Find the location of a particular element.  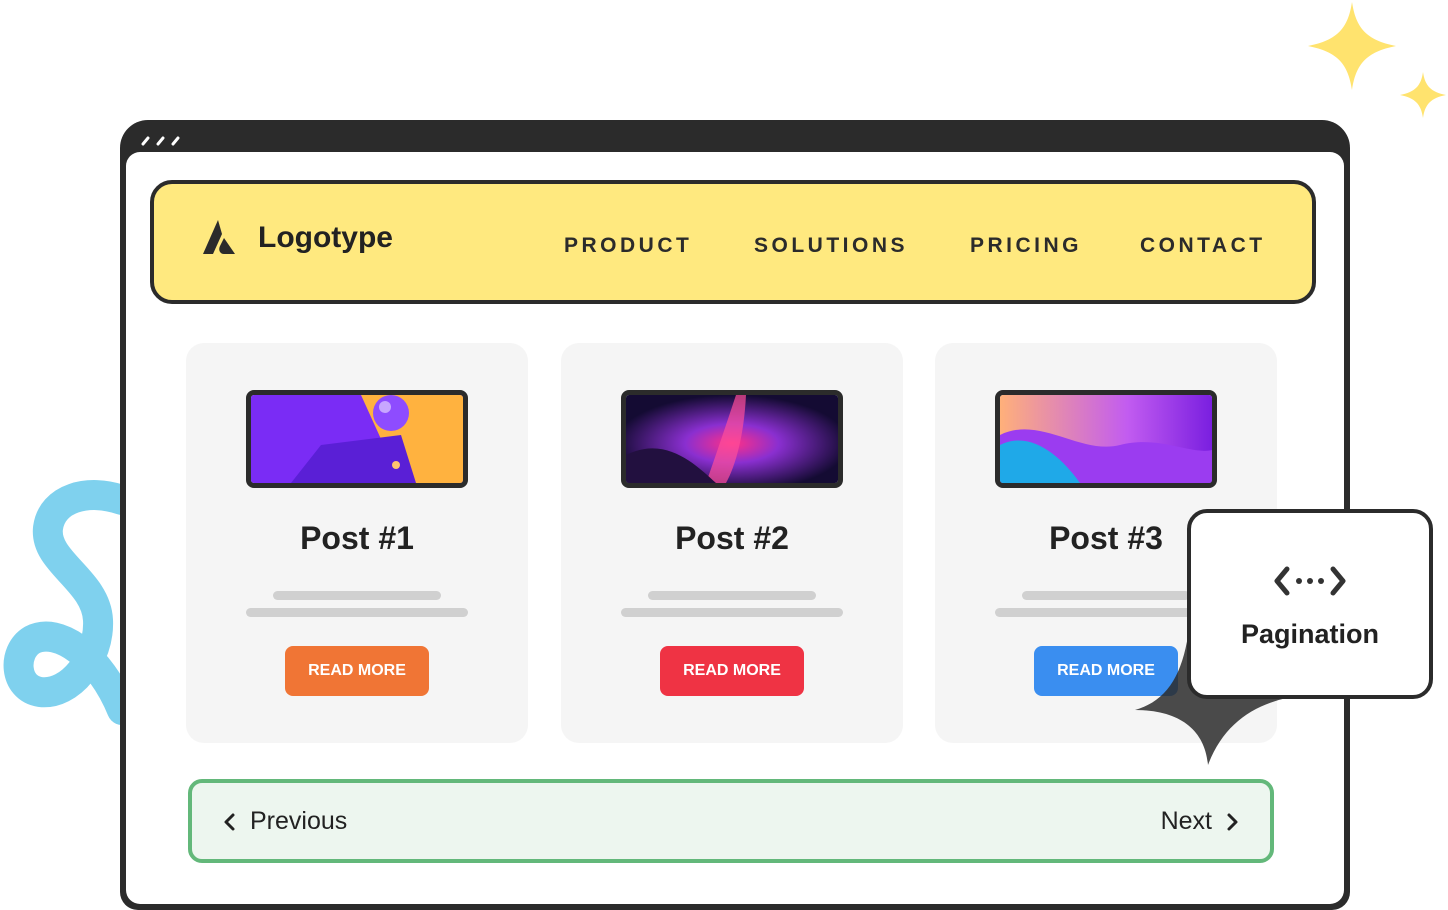

pagination-bar: Previous Next is located at coordinates (731, 821).